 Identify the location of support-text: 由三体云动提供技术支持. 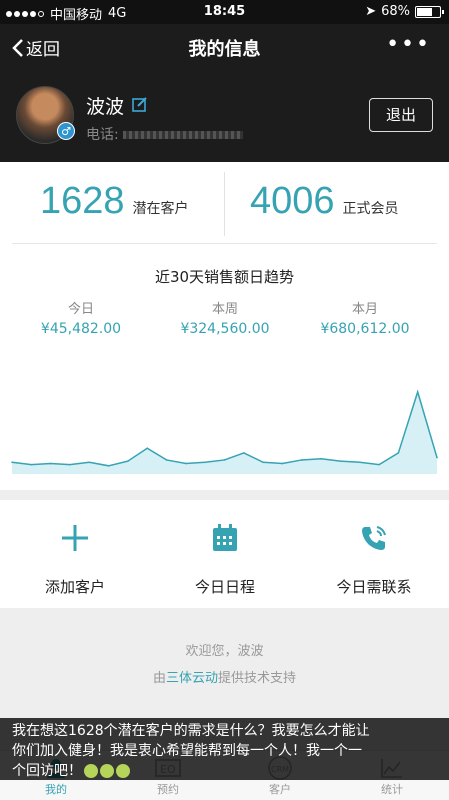
(224, 676).